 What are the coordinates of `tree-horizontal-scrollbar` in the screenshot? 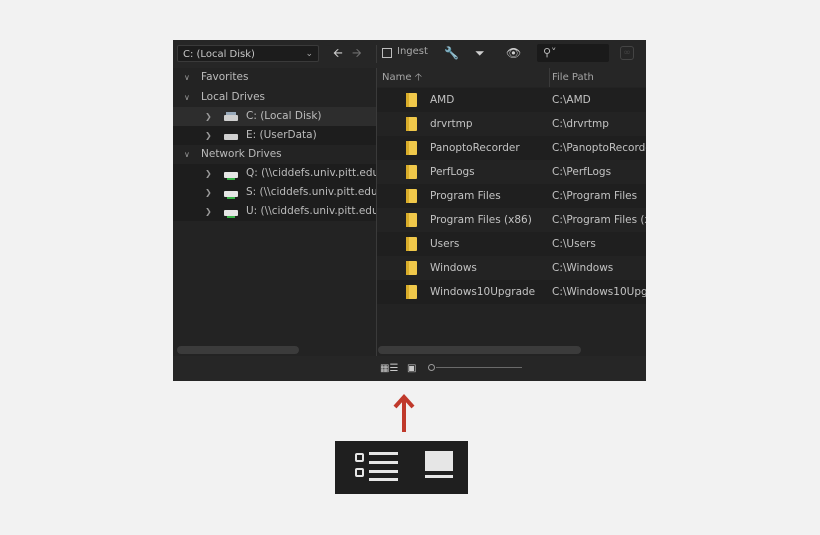 It's located at (238, 350).